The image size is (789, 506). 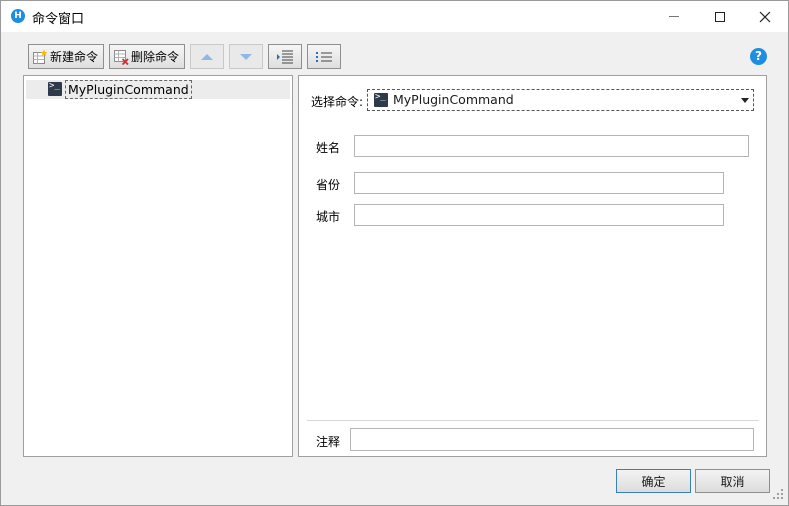 I want to click on title-bar: H 命令窗口, so click(x=394, y=16).